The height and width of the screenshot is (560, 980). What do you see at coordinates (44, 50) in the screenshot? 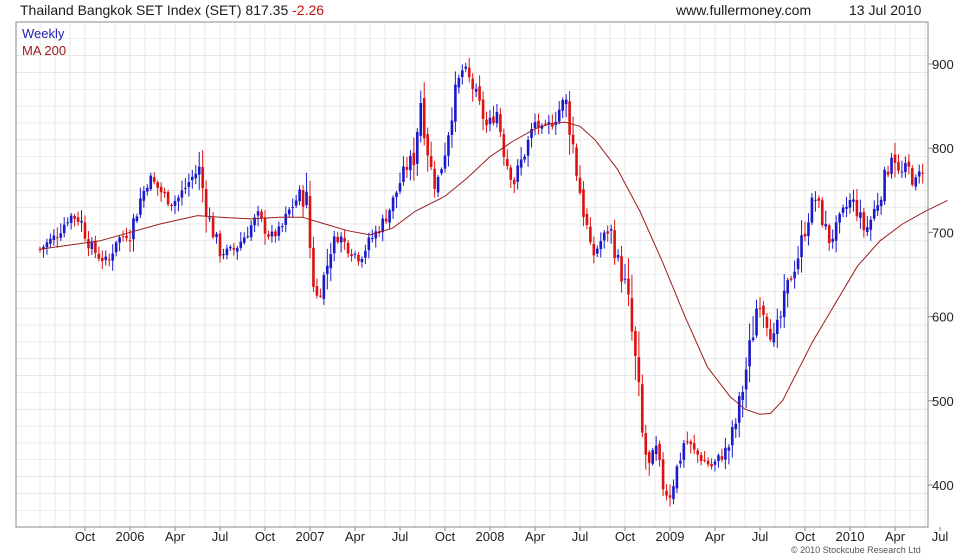
I see `legend-ma-200: MA 200` at bounding box center [44, 50].